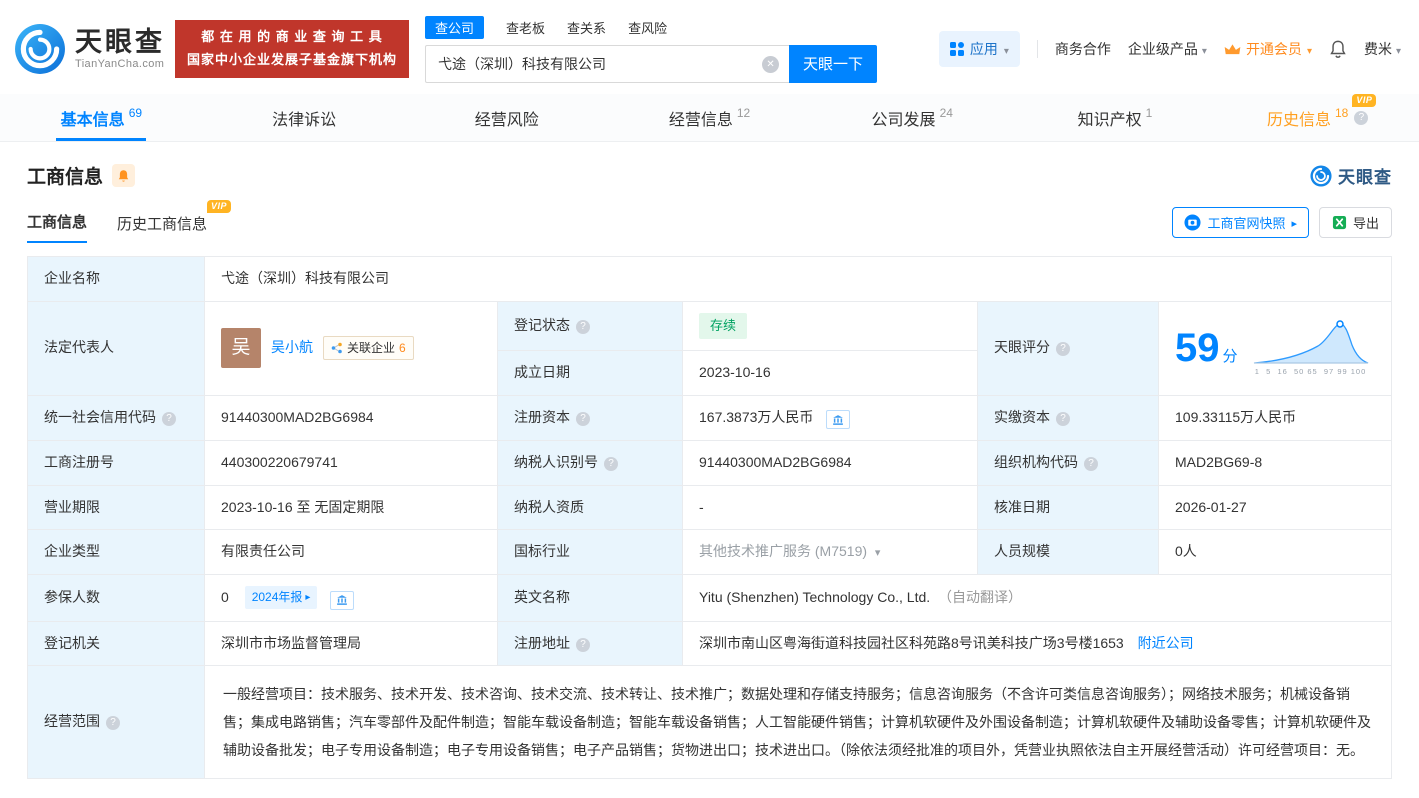  What do you see at coordinates (798, 279) in the screenshot?
I see `company-name-value: 弋途（深圳）科技有限公司` at bounding box center [798, 279].